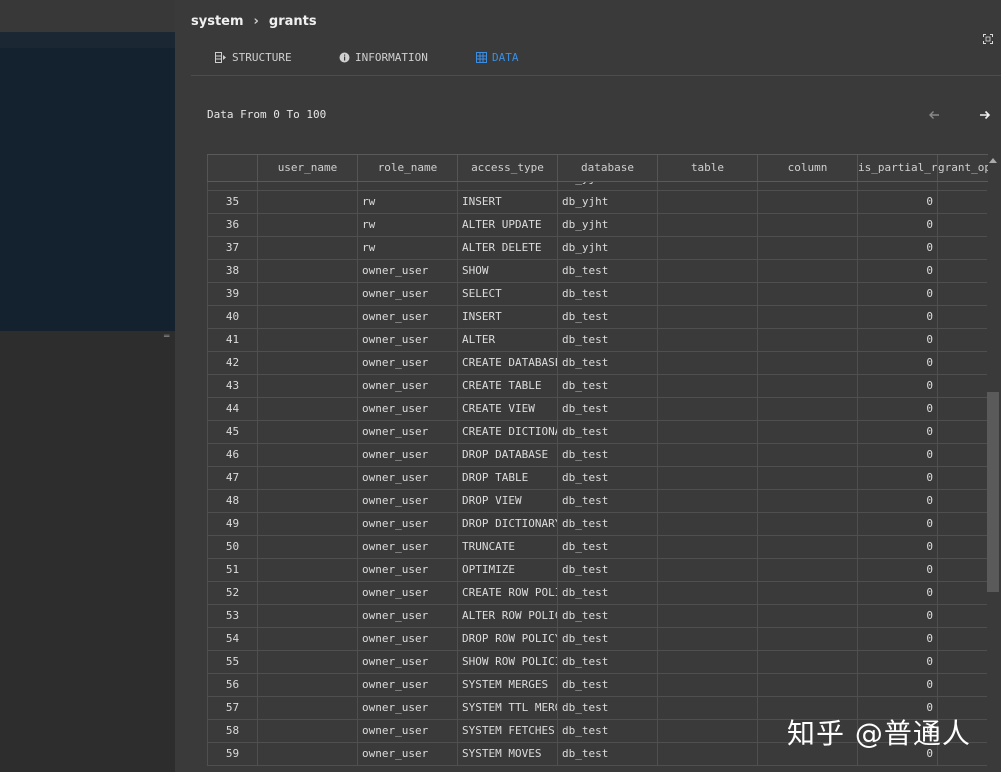 The height and width of the screenshot is (772, 1001). Describe the element at coordinates (507, 408) in the screenshot. I see `table-cell: CREATE VIEW` at that location.